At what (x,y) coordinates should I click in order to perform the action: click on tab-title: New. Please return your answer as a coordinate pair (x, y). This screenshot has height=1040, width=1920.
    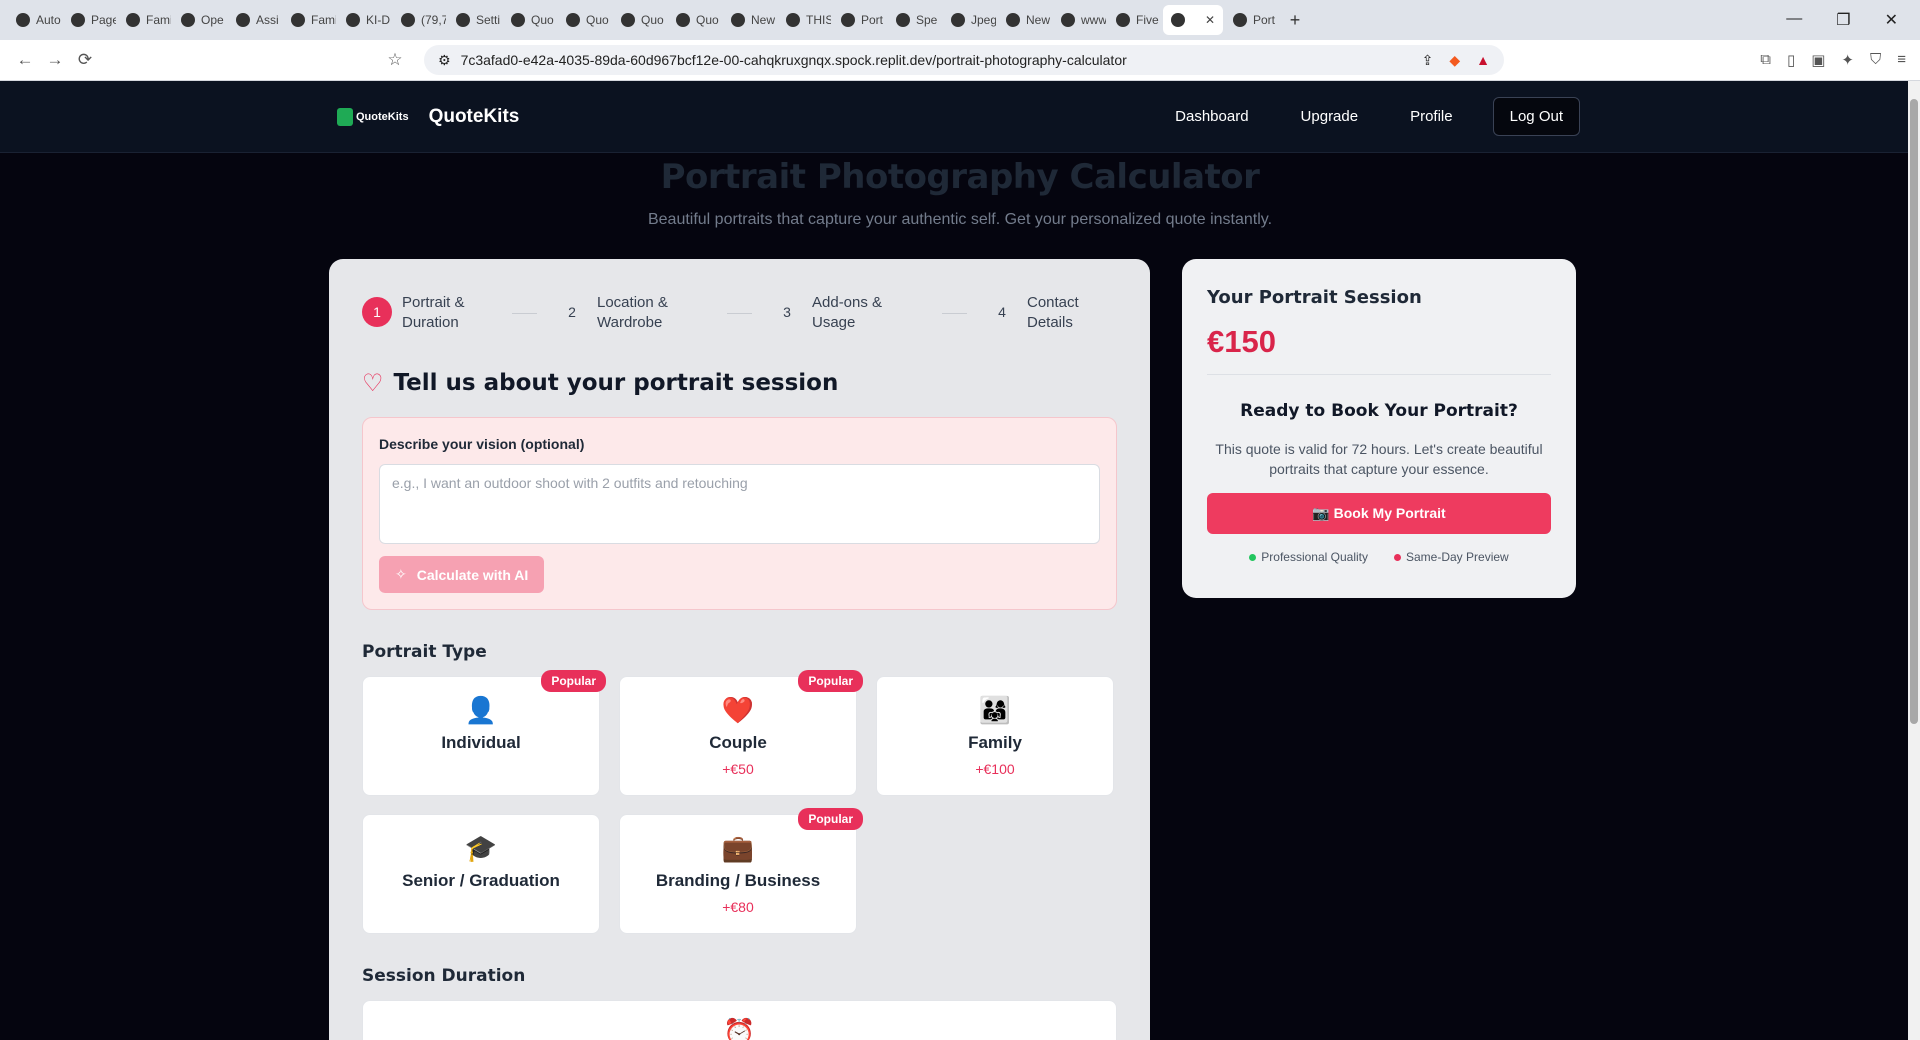
    Looking at the image, I should click on (1038, 20).